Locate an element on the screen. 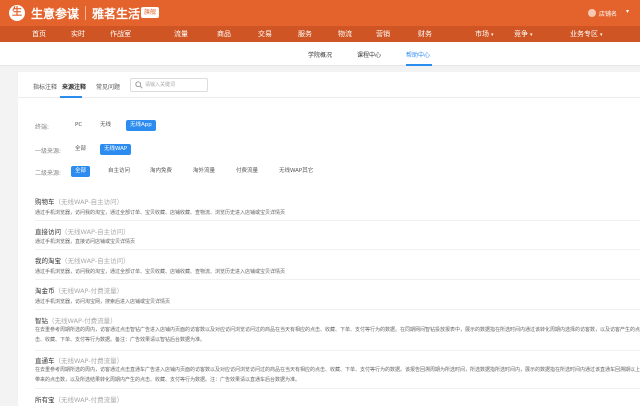 The image size is (640, 406). shop-name: 雅茗生活 is located at coordinates (116, 14).